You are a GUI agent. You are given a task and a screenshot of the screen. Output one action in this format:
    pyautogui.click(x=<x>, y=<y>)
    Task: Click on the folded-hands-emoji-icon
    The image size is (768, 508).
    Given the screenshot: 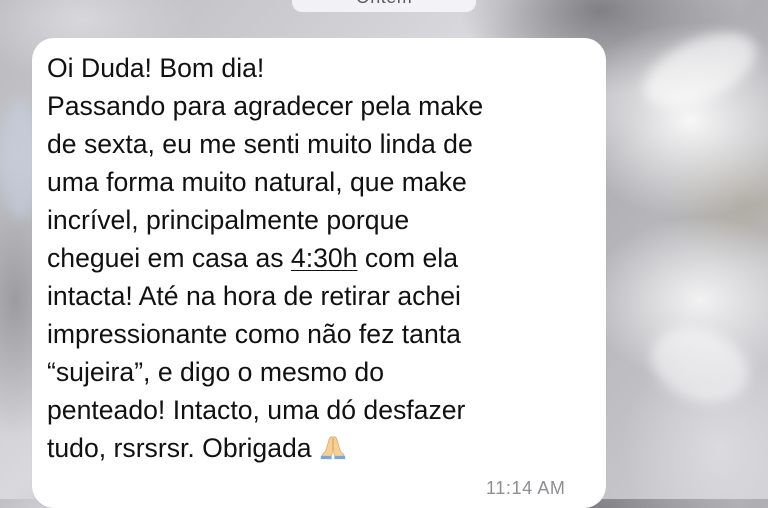 What is the action you would take?
    pyautogui.click(x=332, y=448)
    